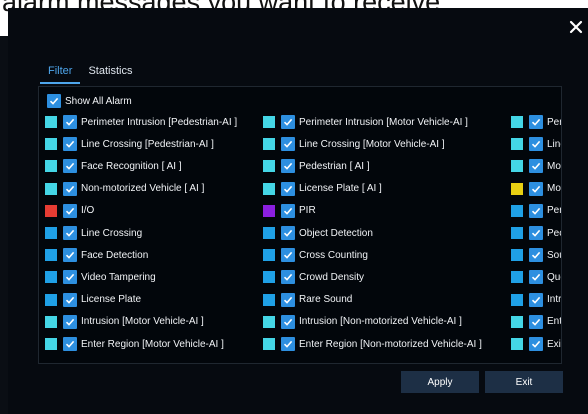 Image resolution: width=588 pixels, height=414 pixels. I want to click on alarm-filter-item: Video Tampering, so click(100, 277).